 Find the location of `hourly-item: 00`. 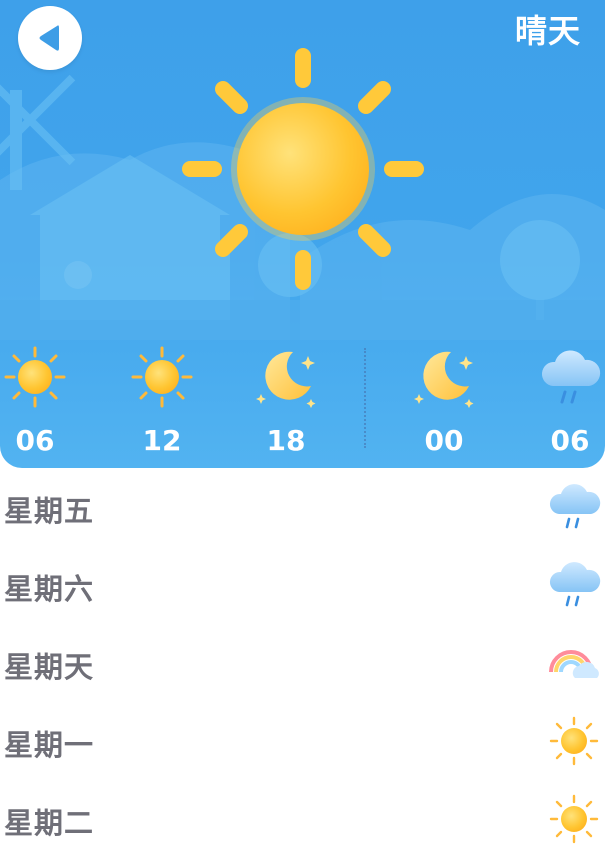

hourly-item: 00 is located at coordinates (444, 404).